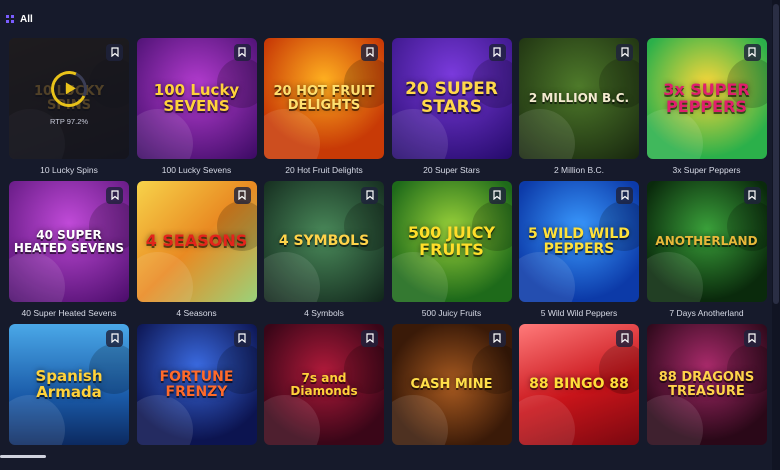 This screenshot has width=780, height=470. Describe the element at coordinates (452, 170) in the screenshot. I see `game-name: 20 Super Stars` at that location.